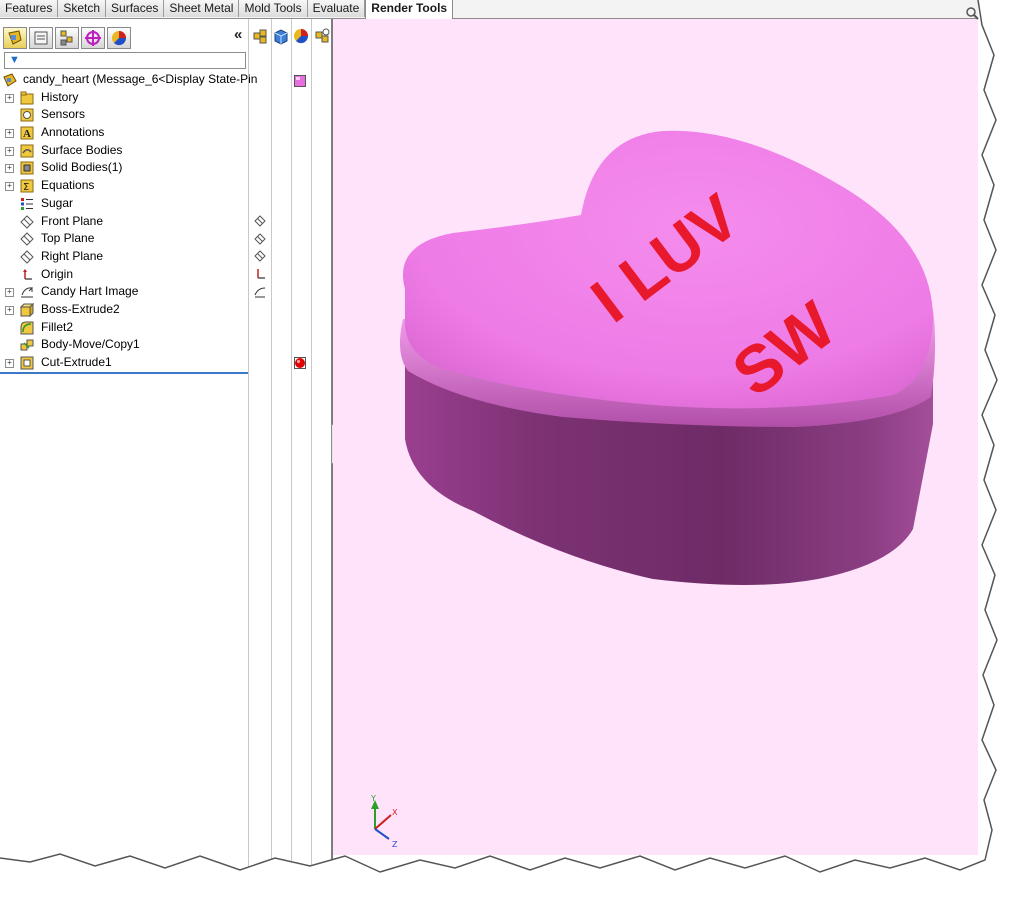 The height and width of the screenshot is (900, 1024). What do you see at coordinates (124, 204) in the screenshot?
I see `tree-row-material: Sugar` at bounding box center [124, 204].